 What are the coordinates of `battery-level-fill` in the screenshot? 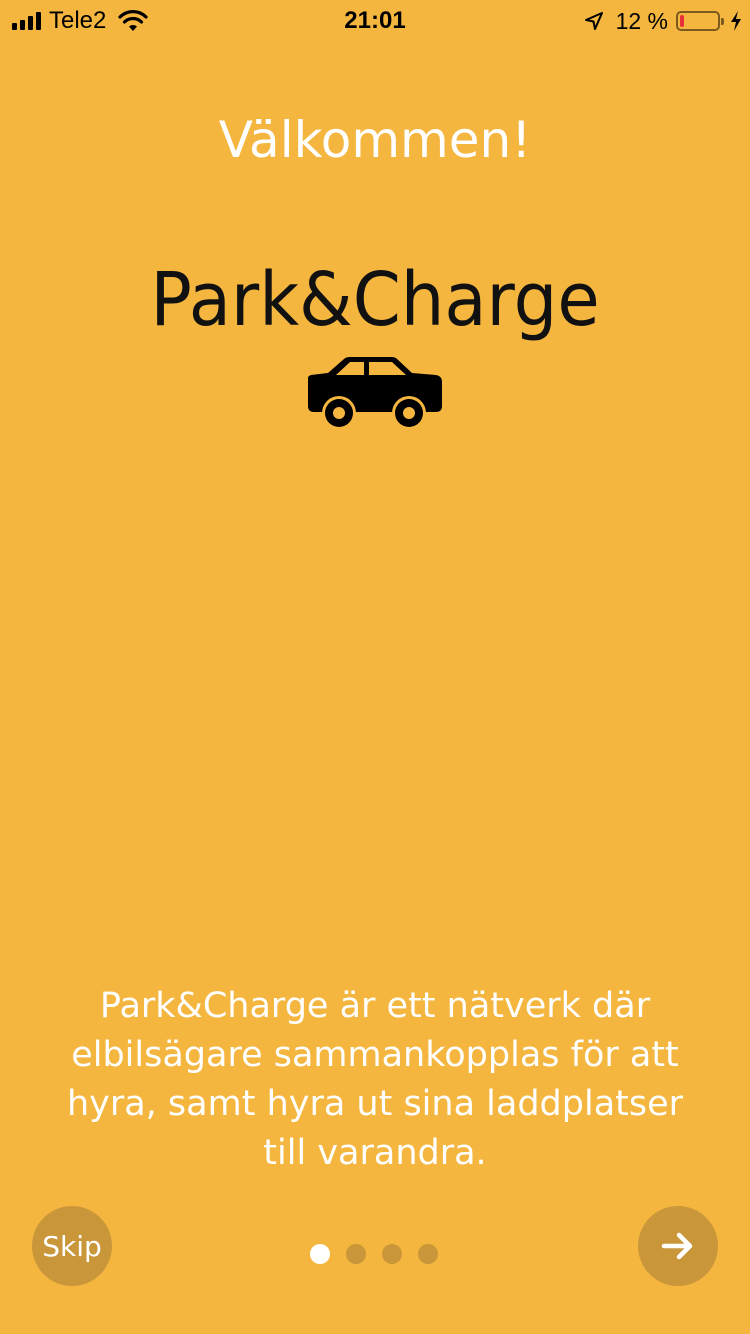 It's located at (682, 21).